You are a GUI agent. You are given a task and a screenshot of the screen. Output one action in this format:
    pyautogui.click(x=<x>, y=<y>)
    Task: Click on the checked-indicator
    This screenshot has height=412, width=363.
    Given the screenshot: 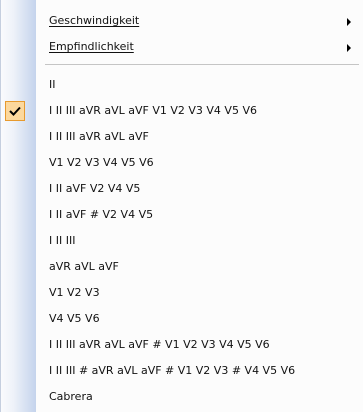 What is the action you would take?
    pyautogui.click(x=15, y=111)
    